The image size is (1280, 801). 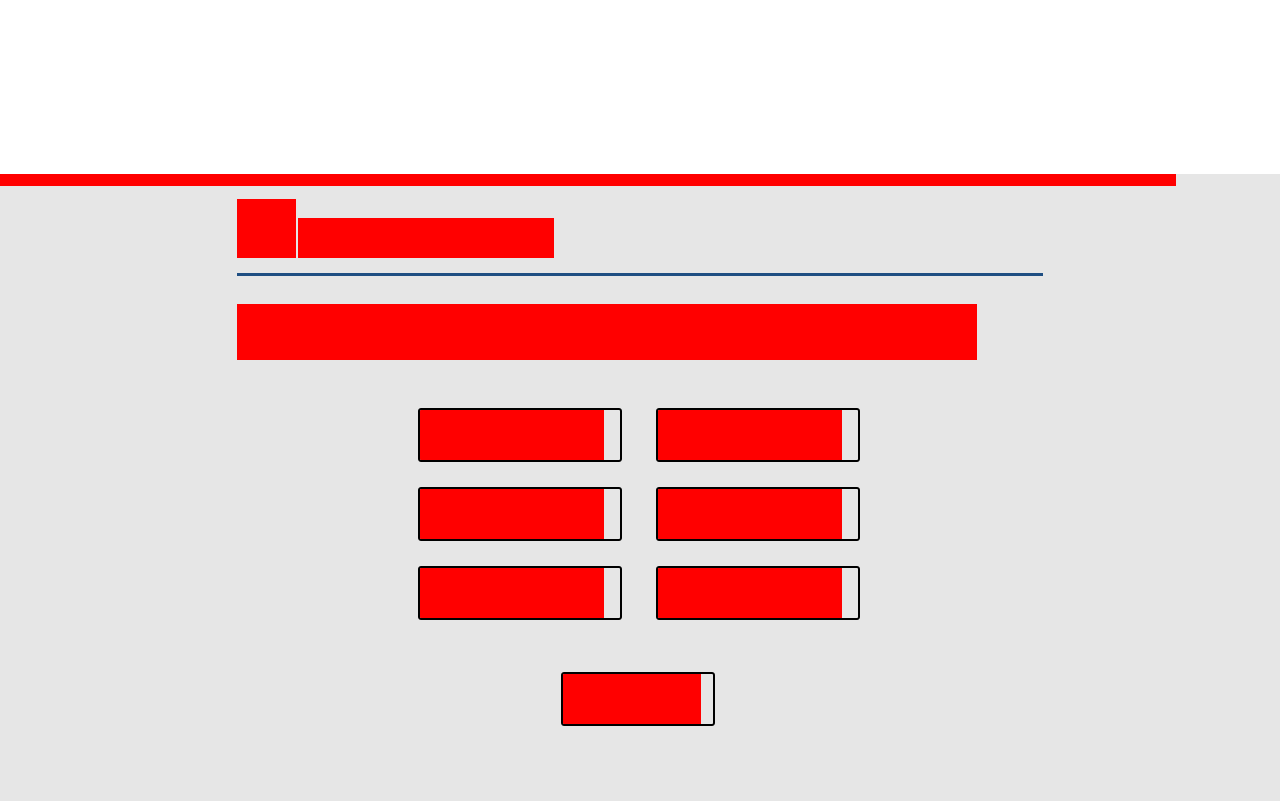 What do you see at coordinates (750, 514) in the screenshot?
I see `option-button-4-label` at bounding box center [750, 514].